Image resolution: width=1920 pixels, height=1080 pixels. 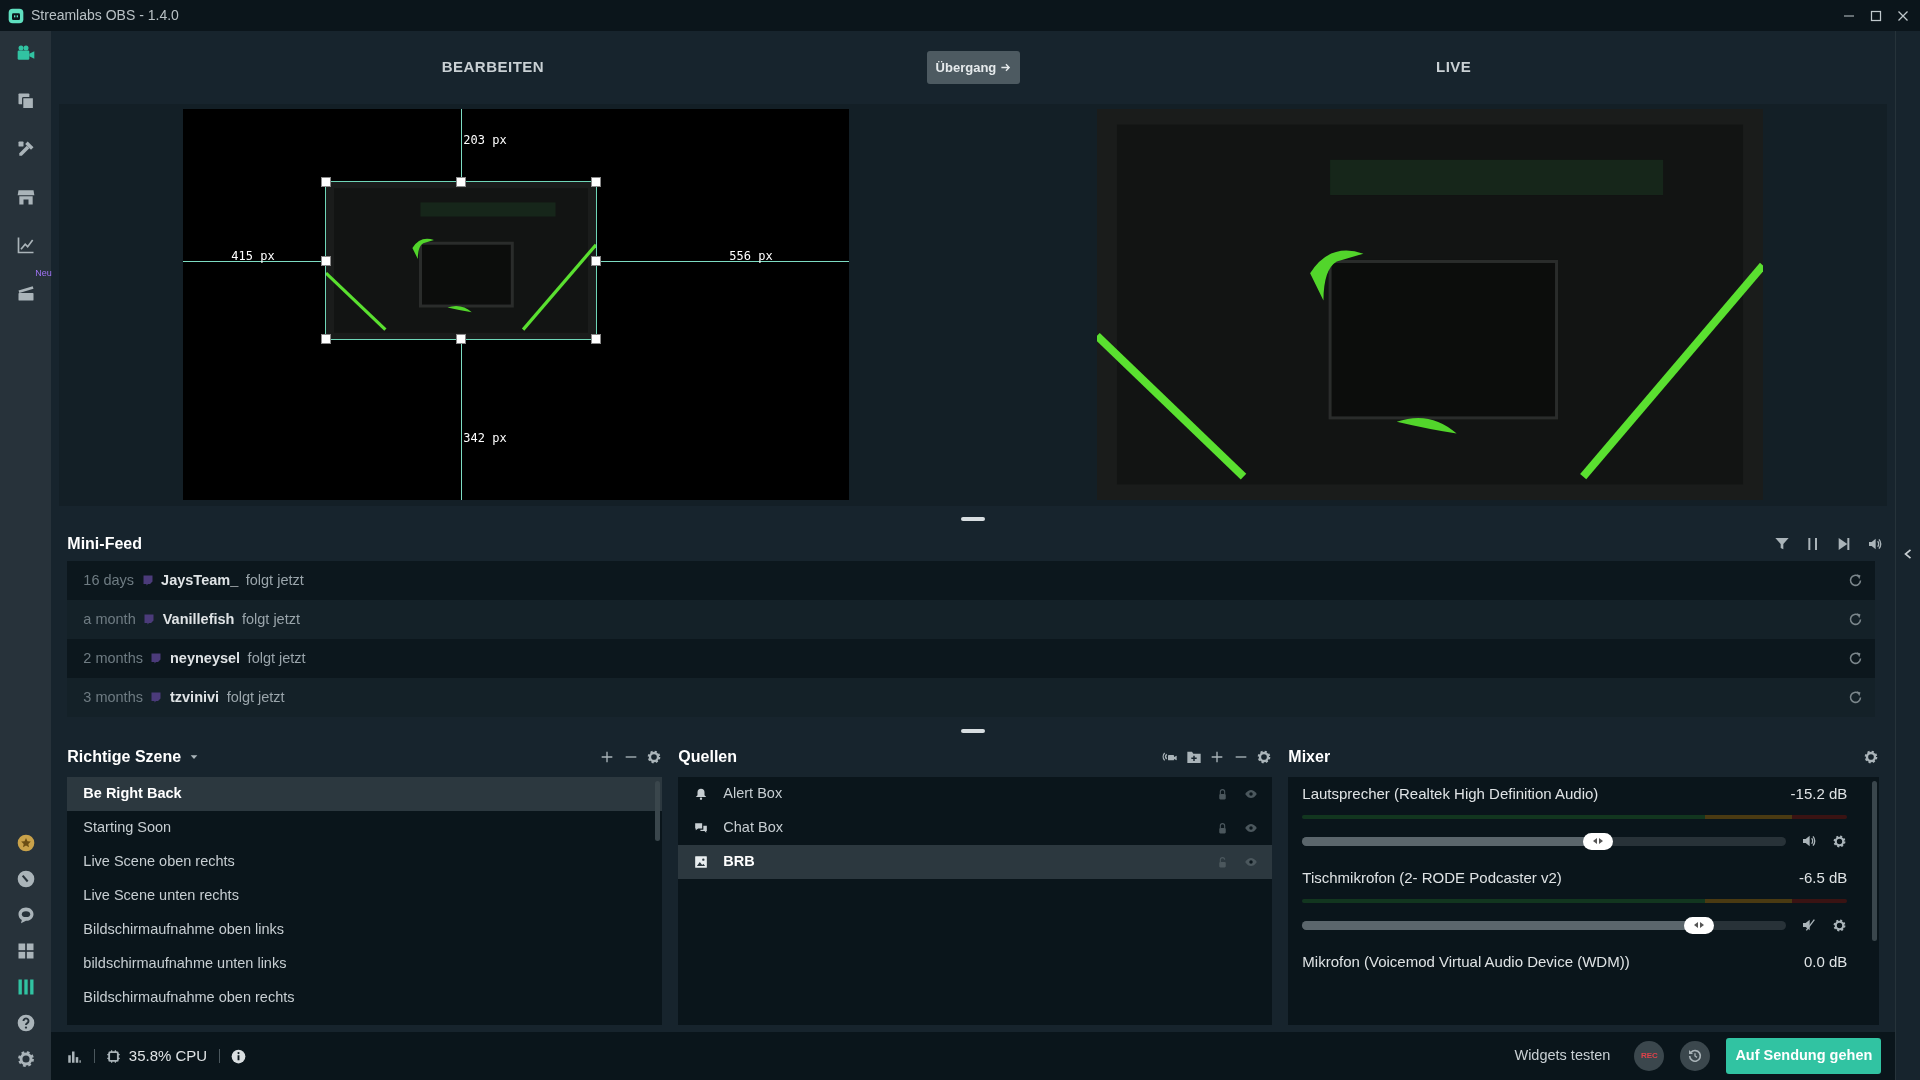 I want to click on new-label: Neu, so click(x=43, y=273).